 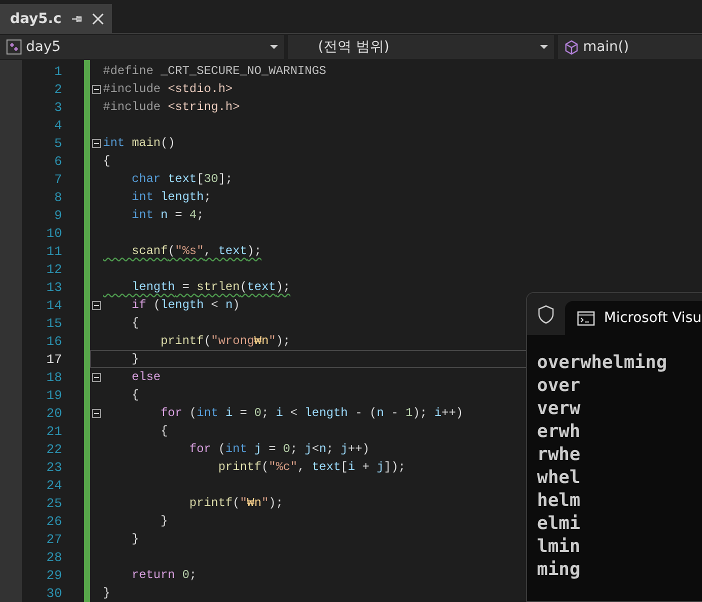 I want to click on line-number: 14, so click(x=53, y=305).